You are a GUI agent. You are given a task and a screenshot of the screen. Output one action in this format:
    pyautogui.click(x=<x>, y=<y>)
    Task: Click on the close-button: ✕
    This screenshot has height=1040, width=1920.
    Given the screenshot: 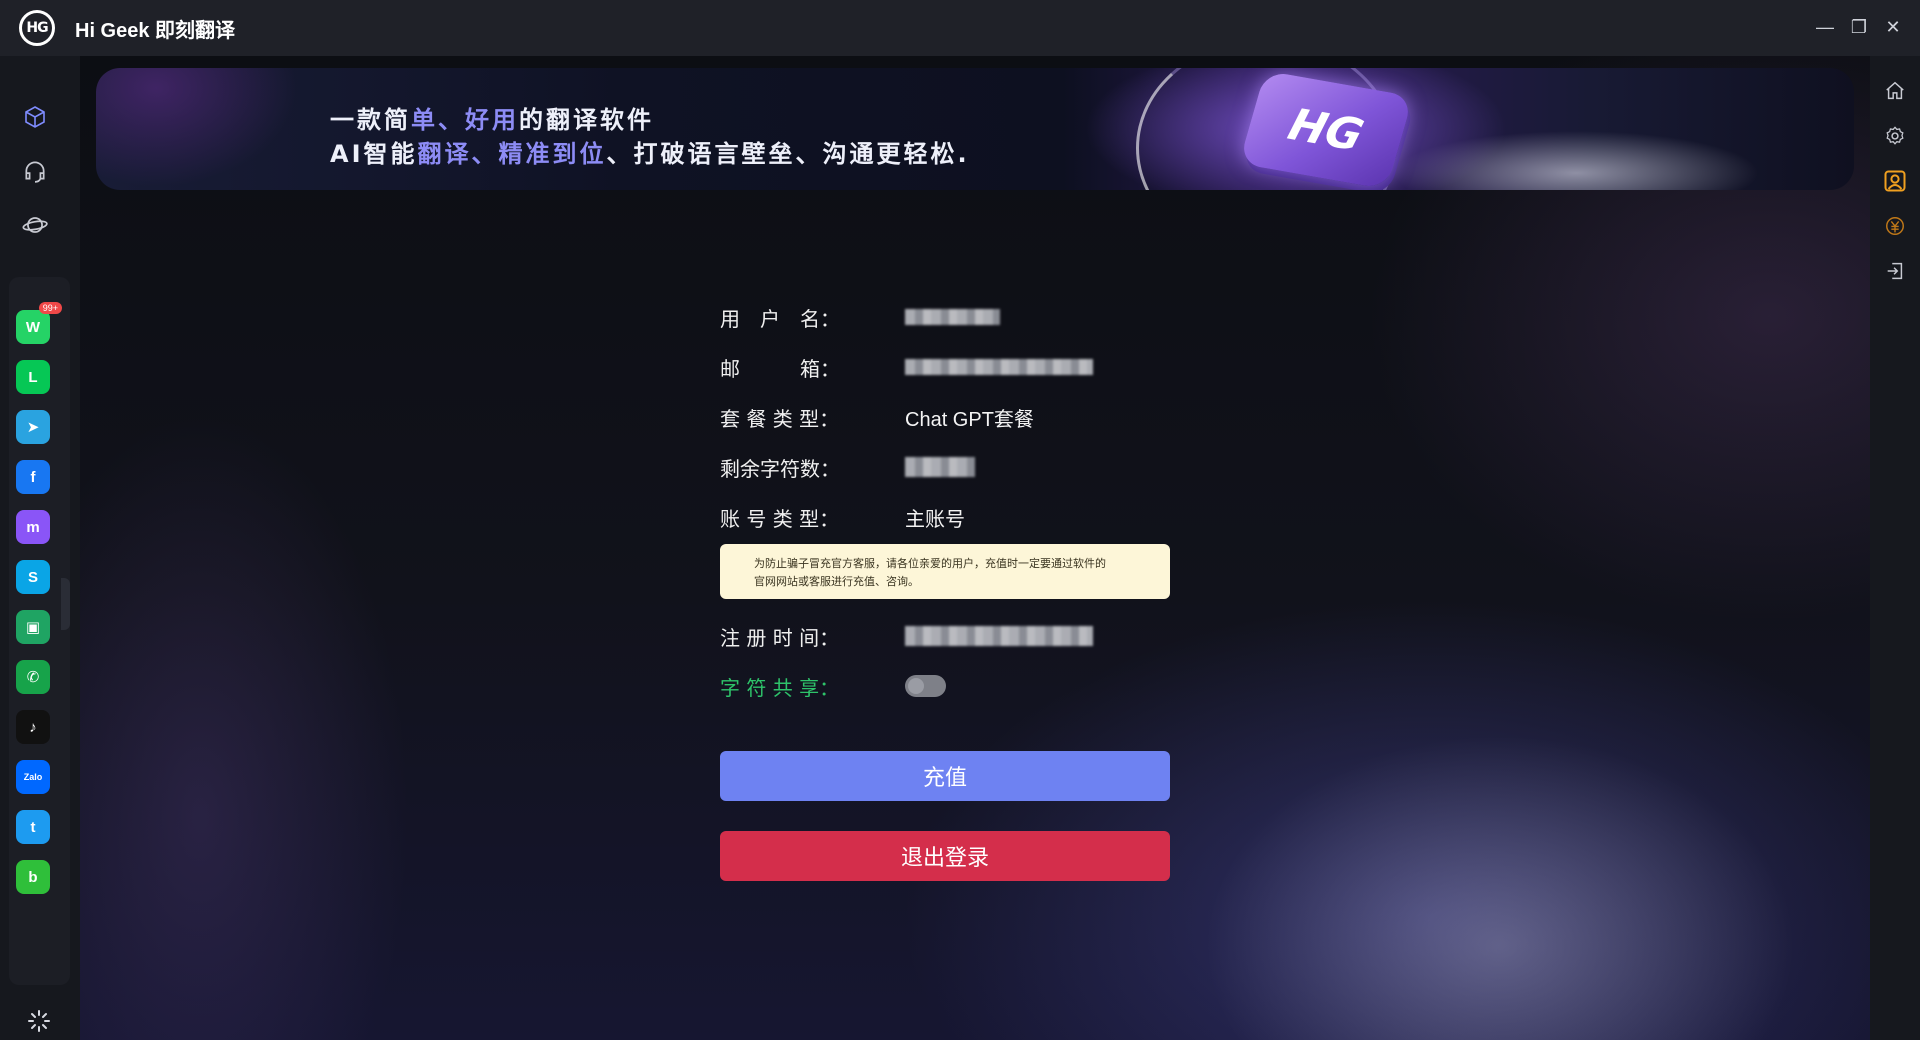 What is the action you would take?
    pyautogui.click(x=1893, y=27)
    